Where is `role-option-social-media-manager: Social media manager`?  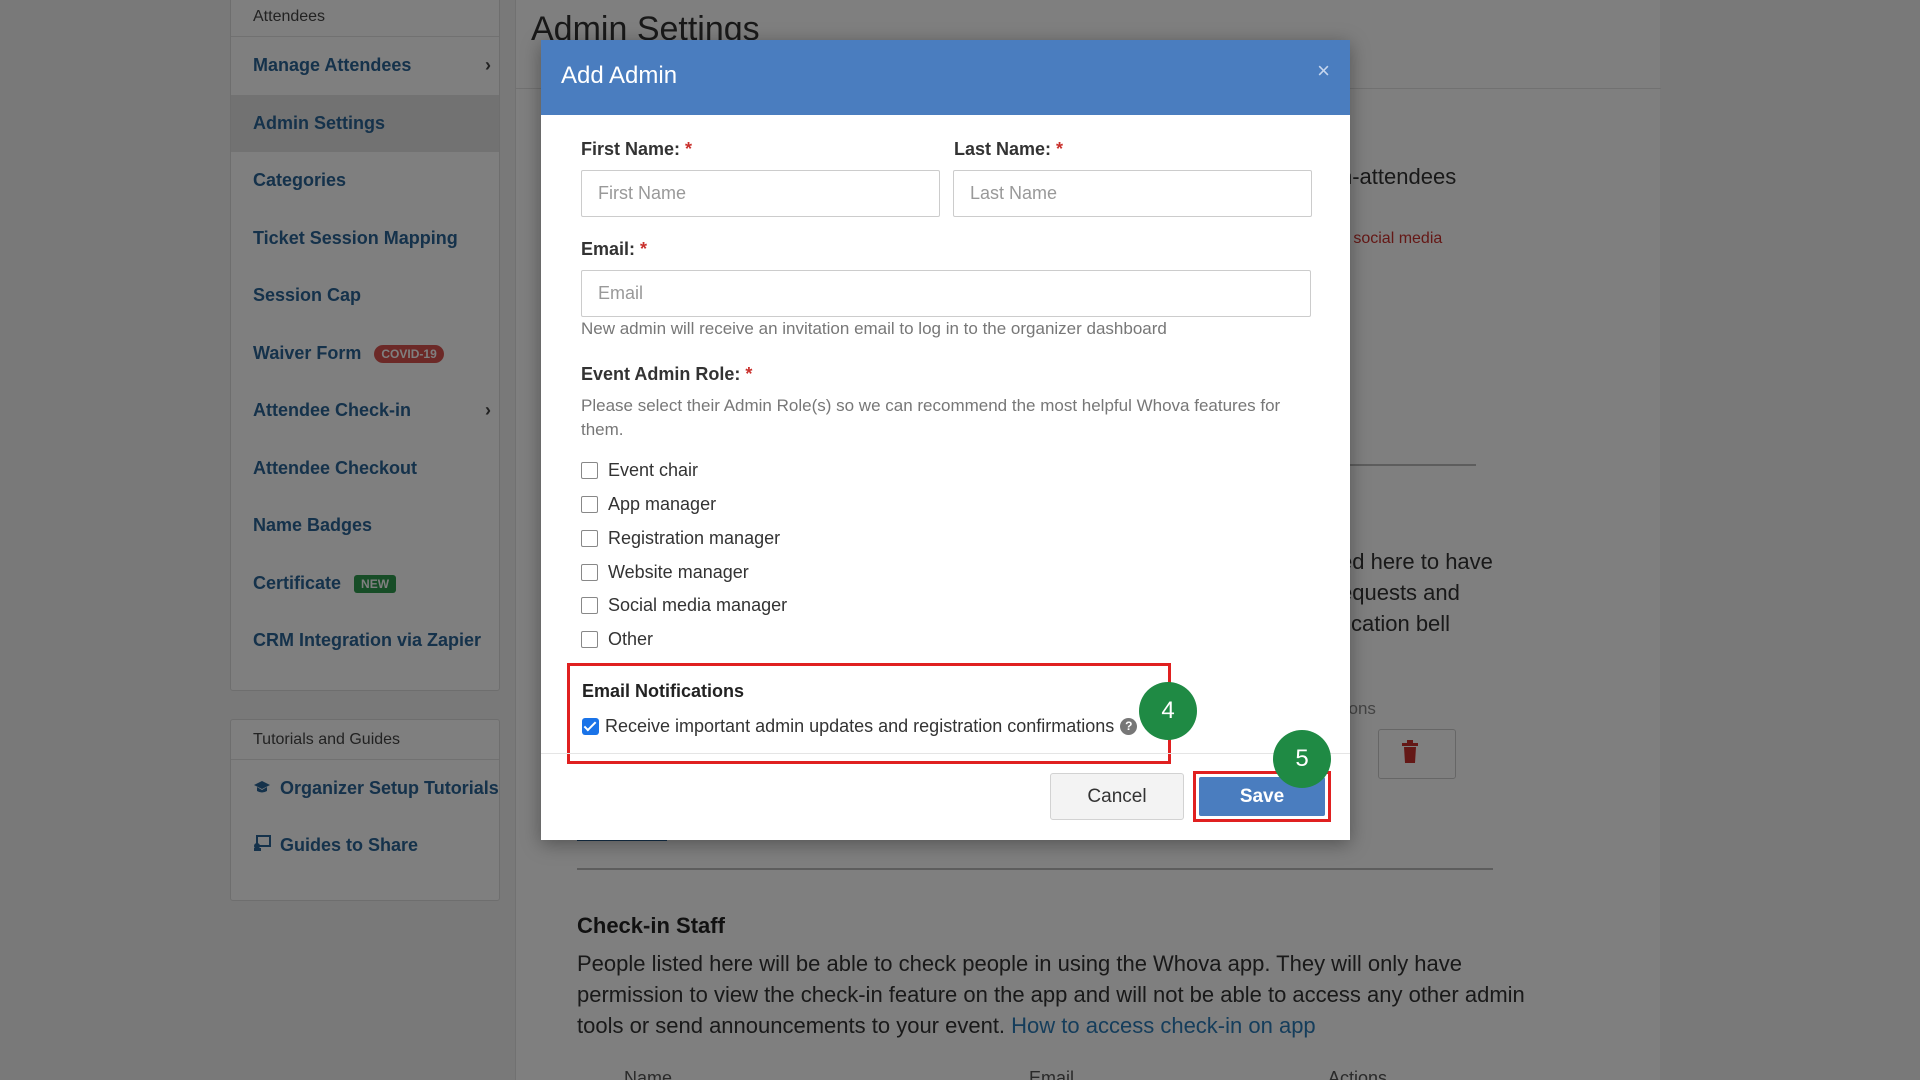 role-option-social-media-manager: Social media manager is located at coordinates (684, 605).